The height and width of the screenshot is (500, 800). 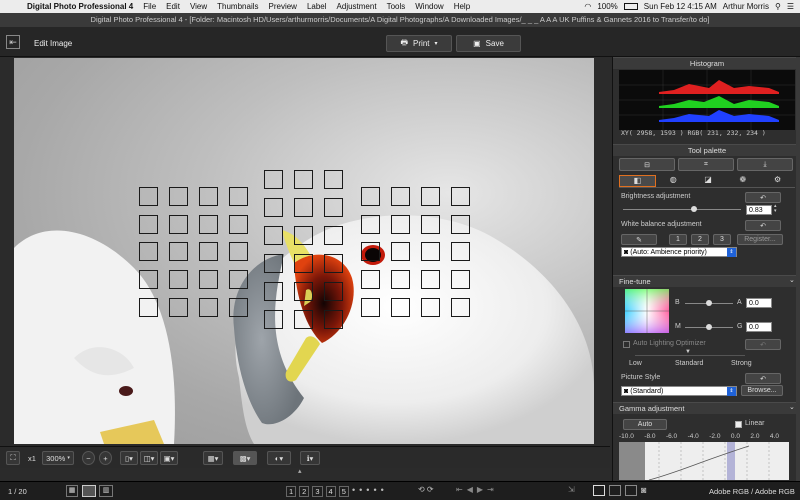 I want to click on menu-preview: Preview, so click(x=283, y=6).